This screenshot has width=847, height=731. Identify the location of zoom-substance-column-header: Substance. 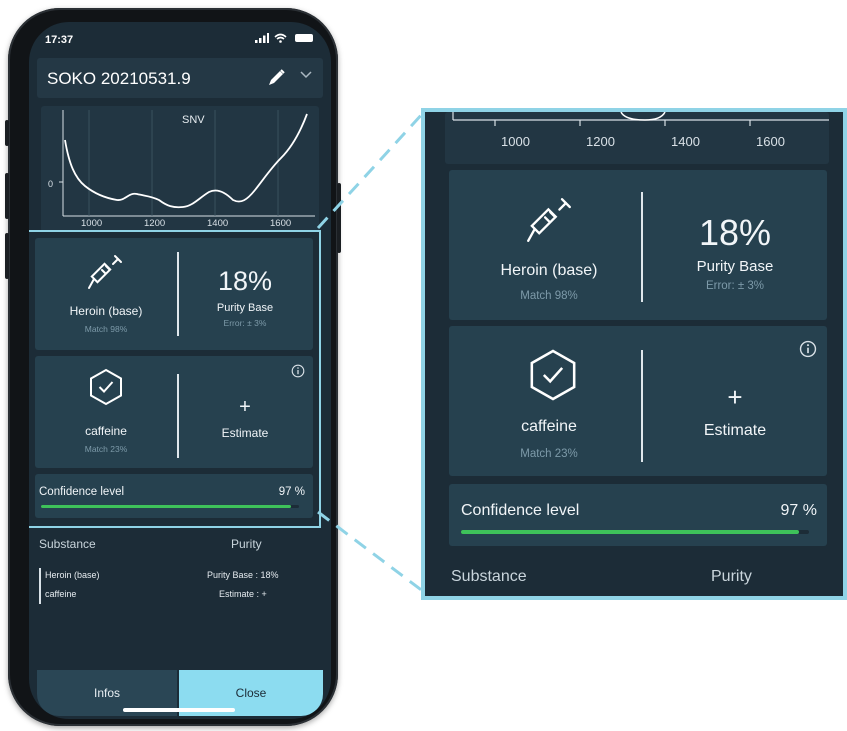
(489, 576).